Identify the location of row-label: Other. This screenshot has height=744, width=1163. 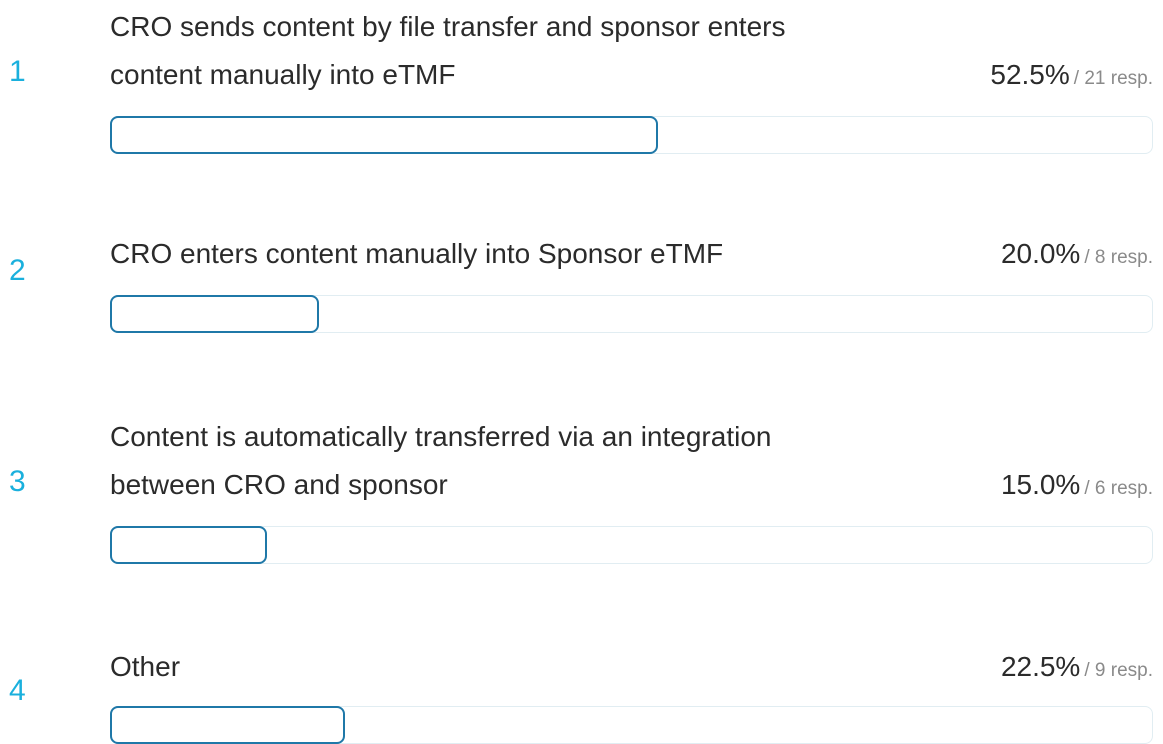
(510, 667).